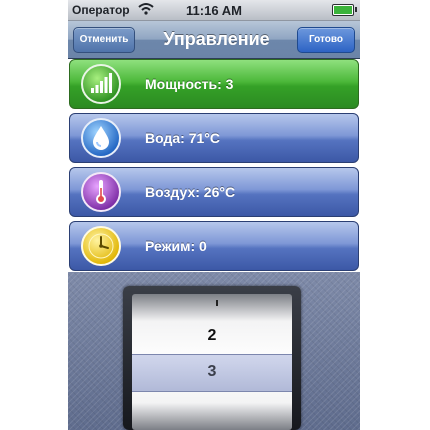  Describe the element at coordinates (344, 10) in the screenshot. I see `battery-icon` at that location.